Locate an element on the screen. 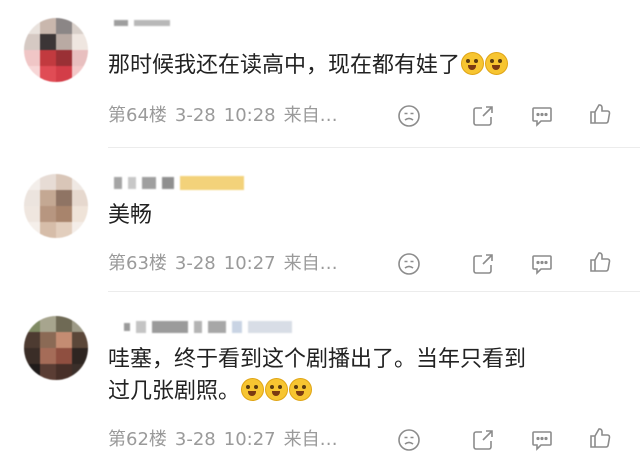  comment-text-line-2: 过几张剧照。 is located at coordinates (363, 392).